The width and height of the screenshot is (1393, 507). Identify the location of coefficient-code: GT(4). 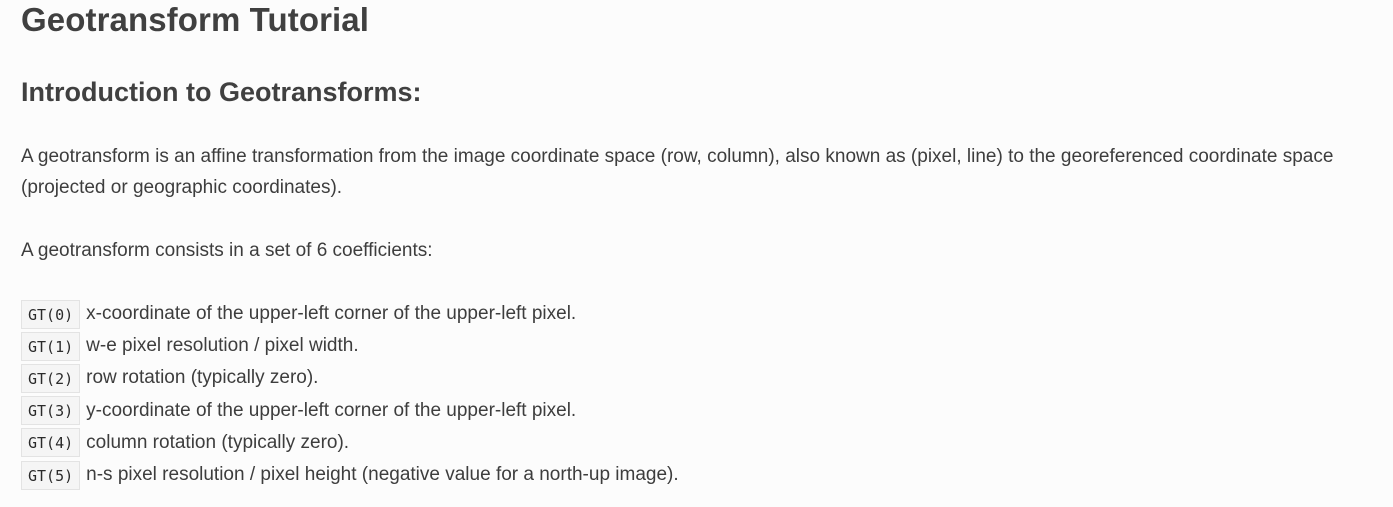
(51, 443).